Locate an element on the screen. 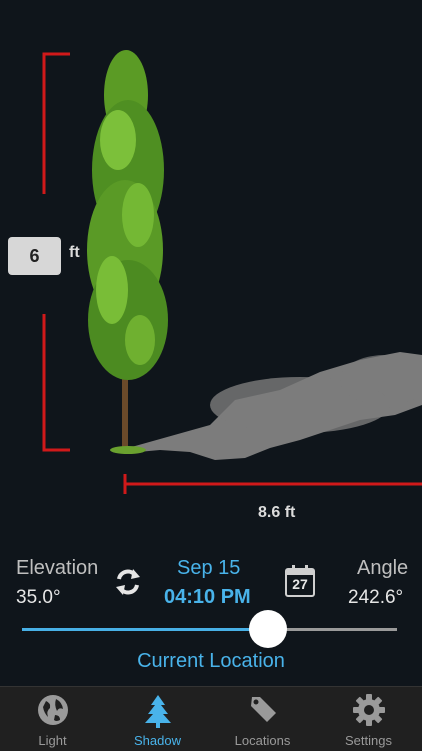  angle-label: Angle is located at coordinates (383, 568).